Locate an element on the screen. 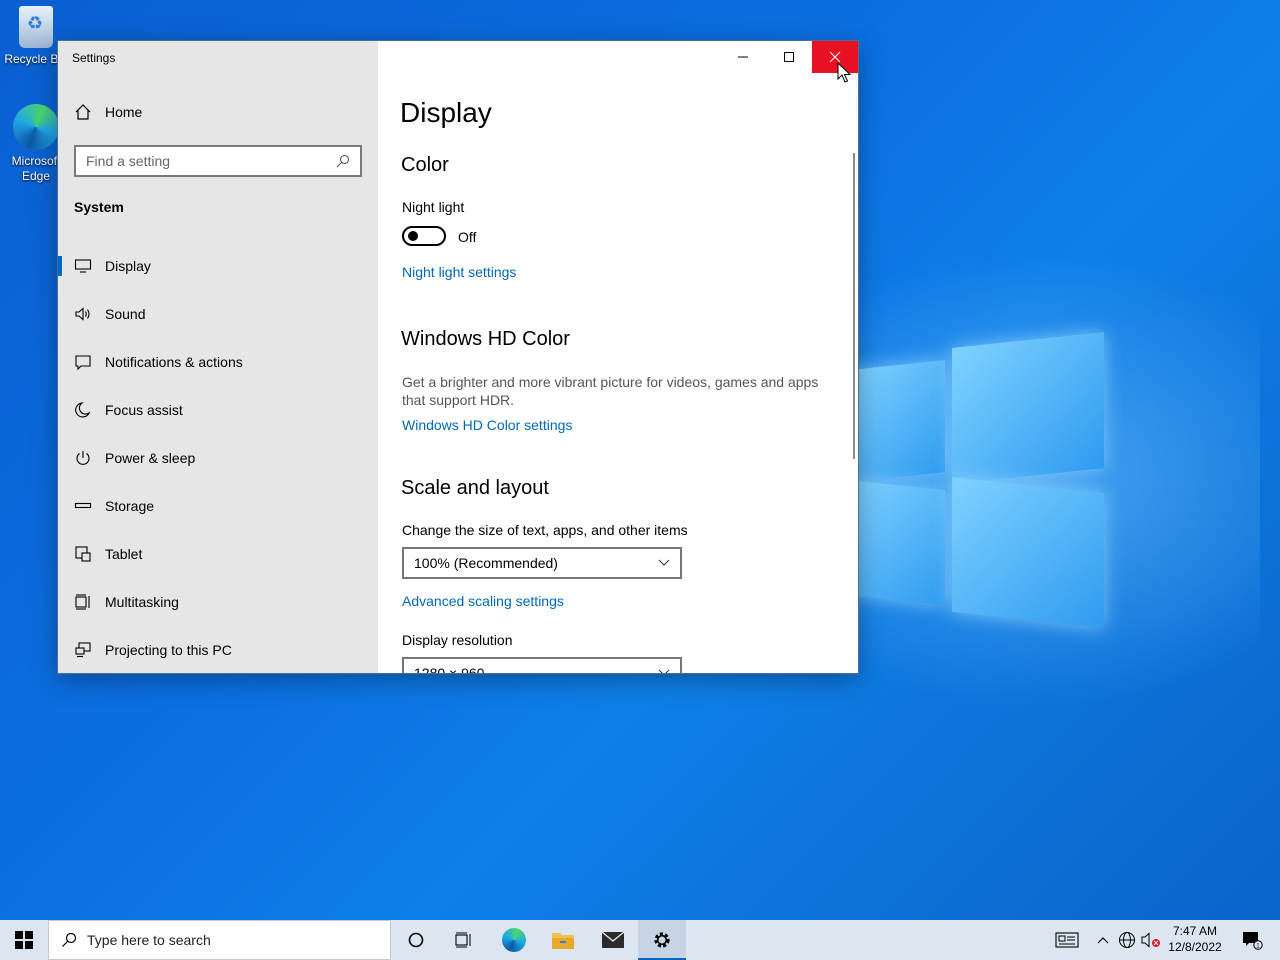 This screenshot has height=960, width=1280. speaker-muted-icon is located at coordinates (1150, 940).